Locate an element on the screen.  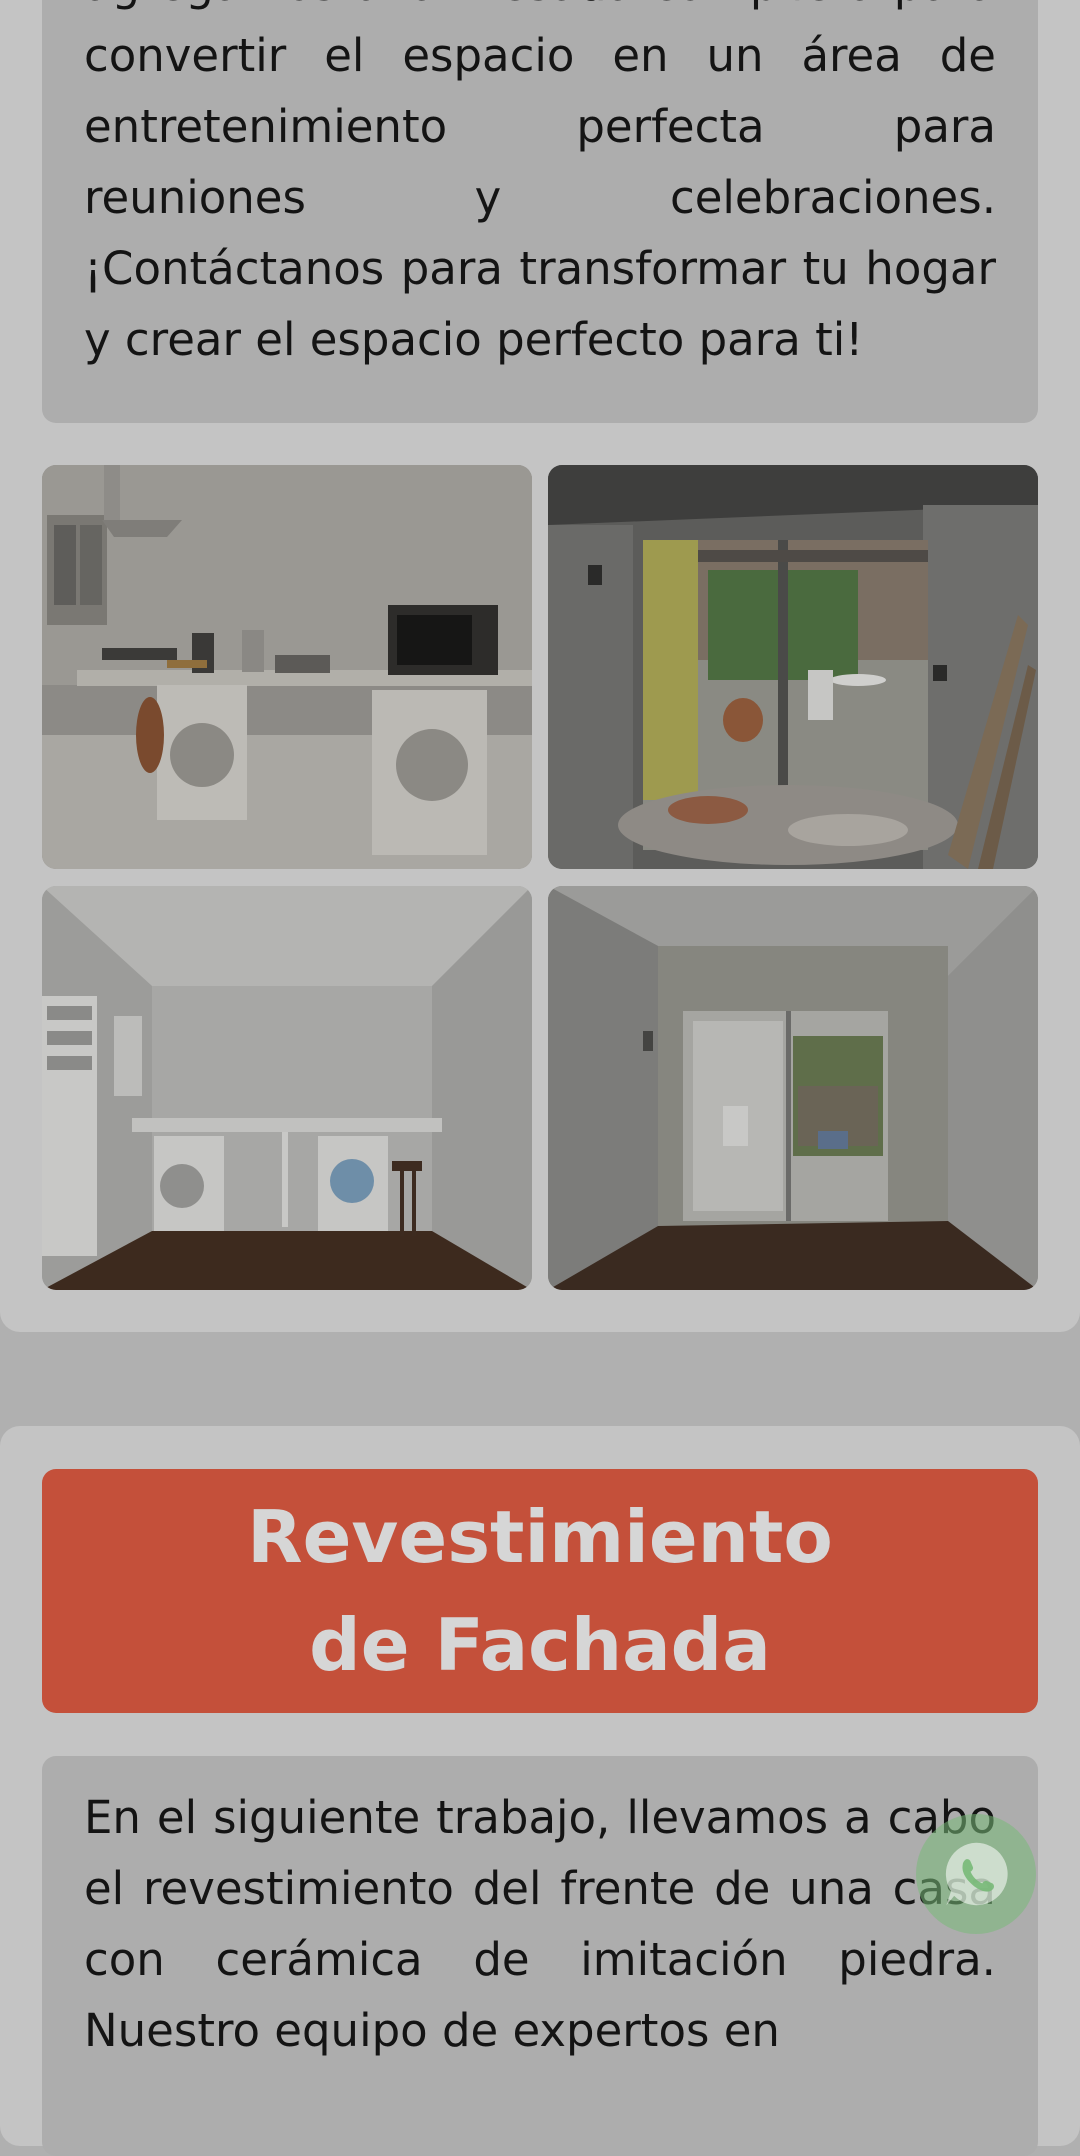
gallery-photo-laundry is located at coordinates (287, 1088).